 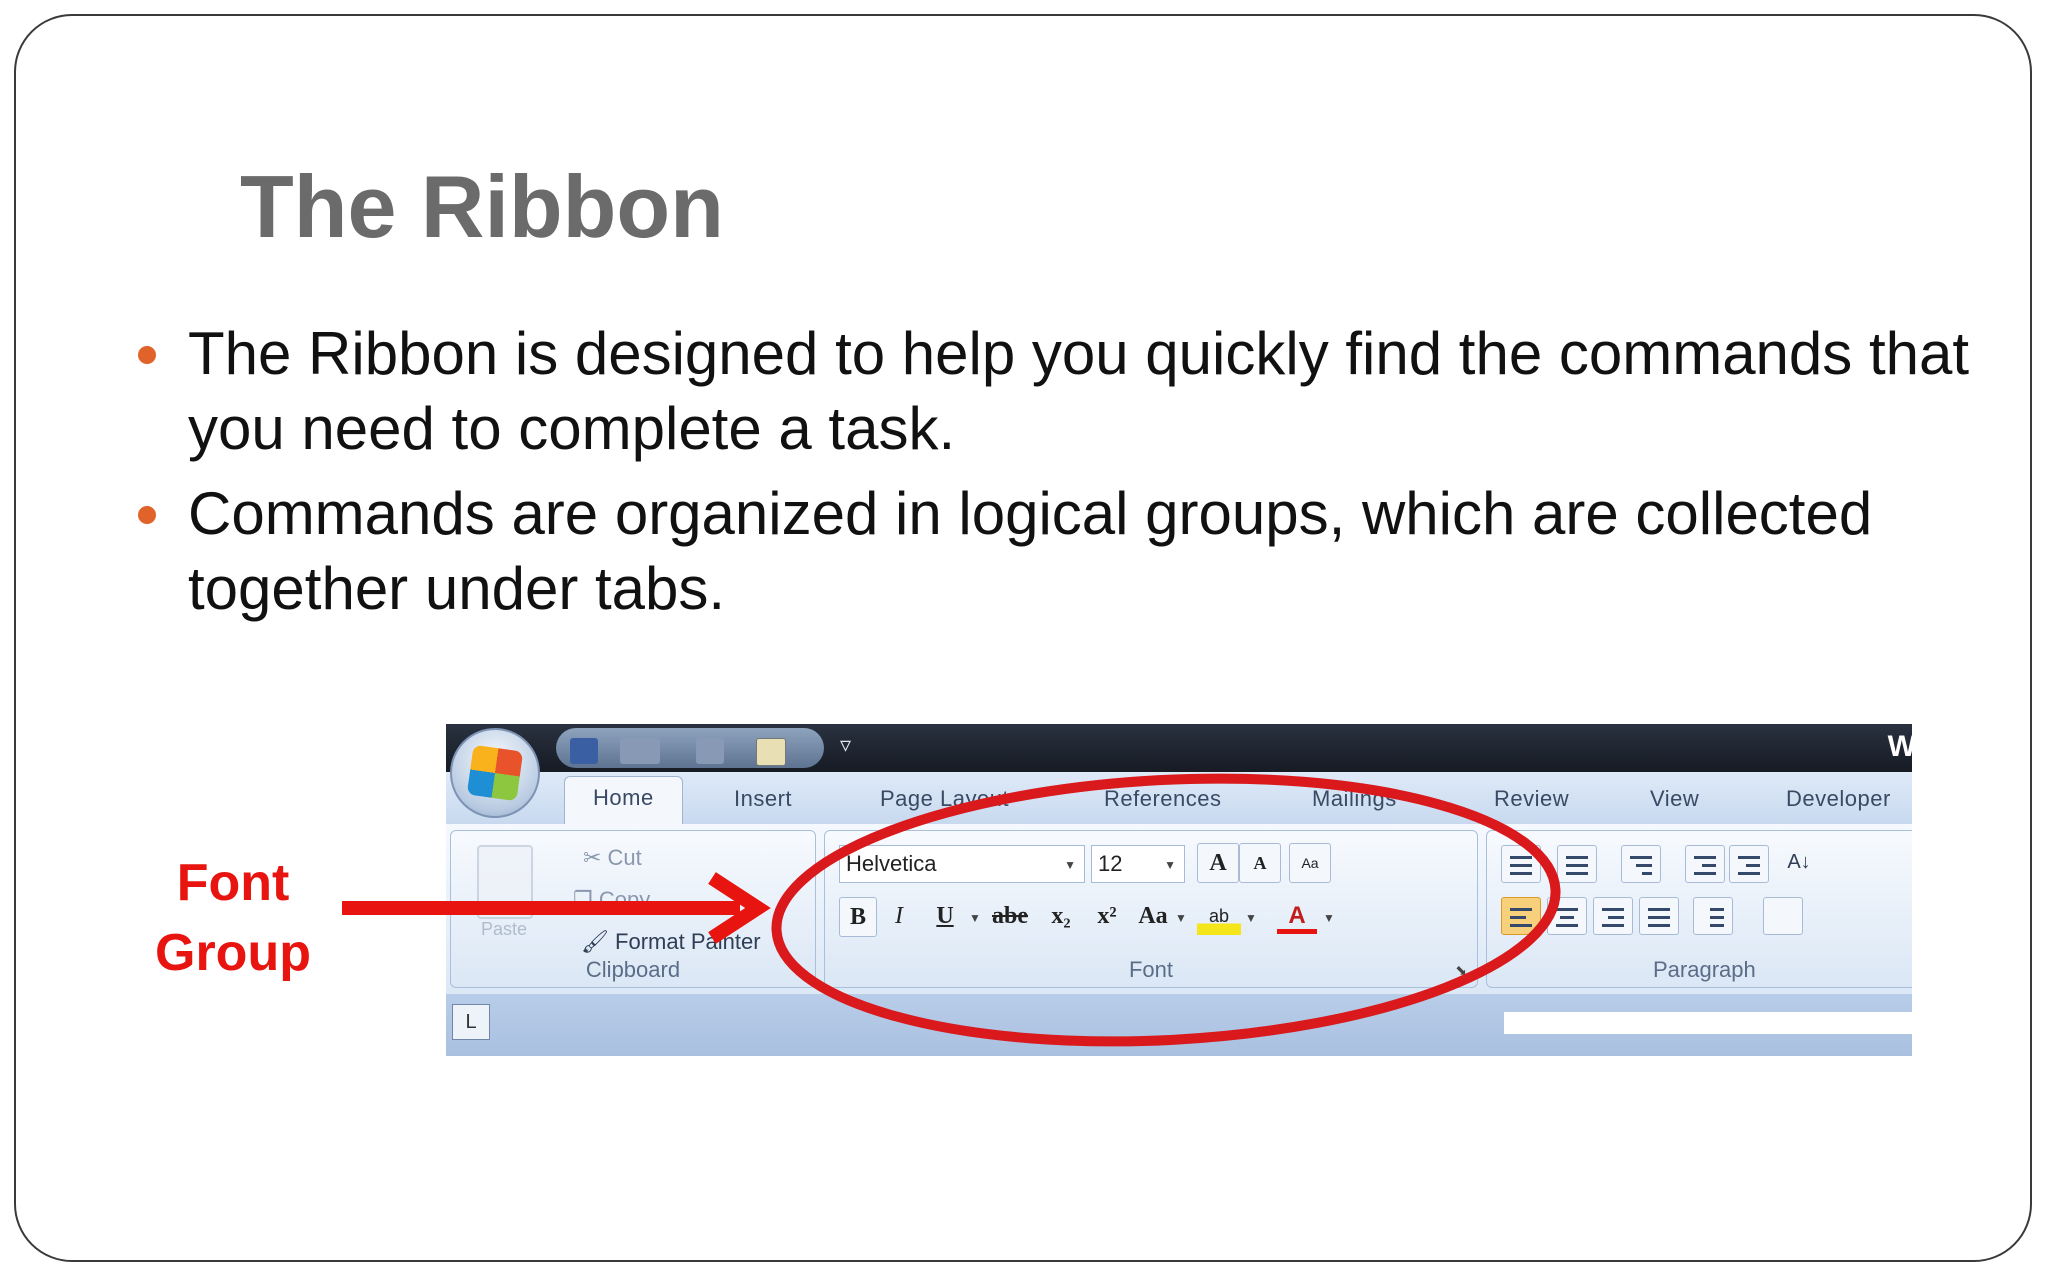 I want to click on tab-home: Home, so click(x=623, y=800).